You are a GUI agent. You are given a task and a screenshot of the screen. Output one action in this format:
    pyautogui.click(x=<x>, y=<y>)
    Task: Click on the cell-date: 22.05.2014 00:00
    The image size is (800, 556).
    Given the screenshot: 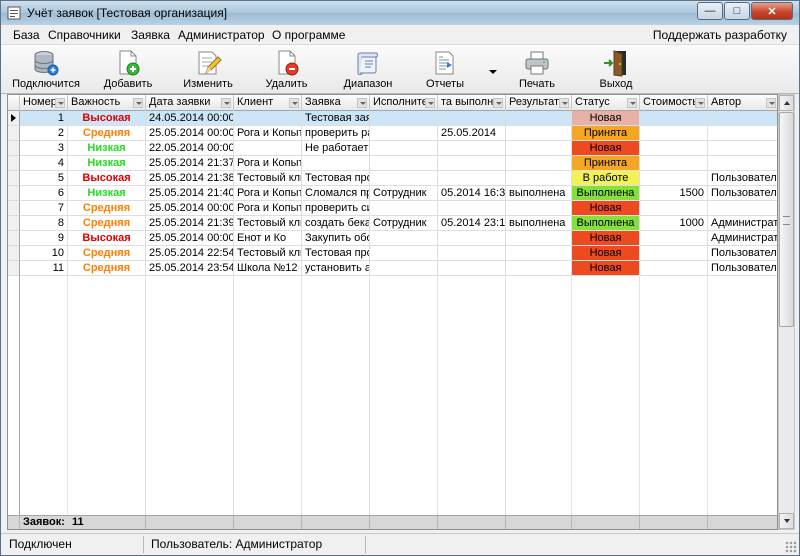 What is the action you would take?
    pyautogui.click(x=190, y=148)
    